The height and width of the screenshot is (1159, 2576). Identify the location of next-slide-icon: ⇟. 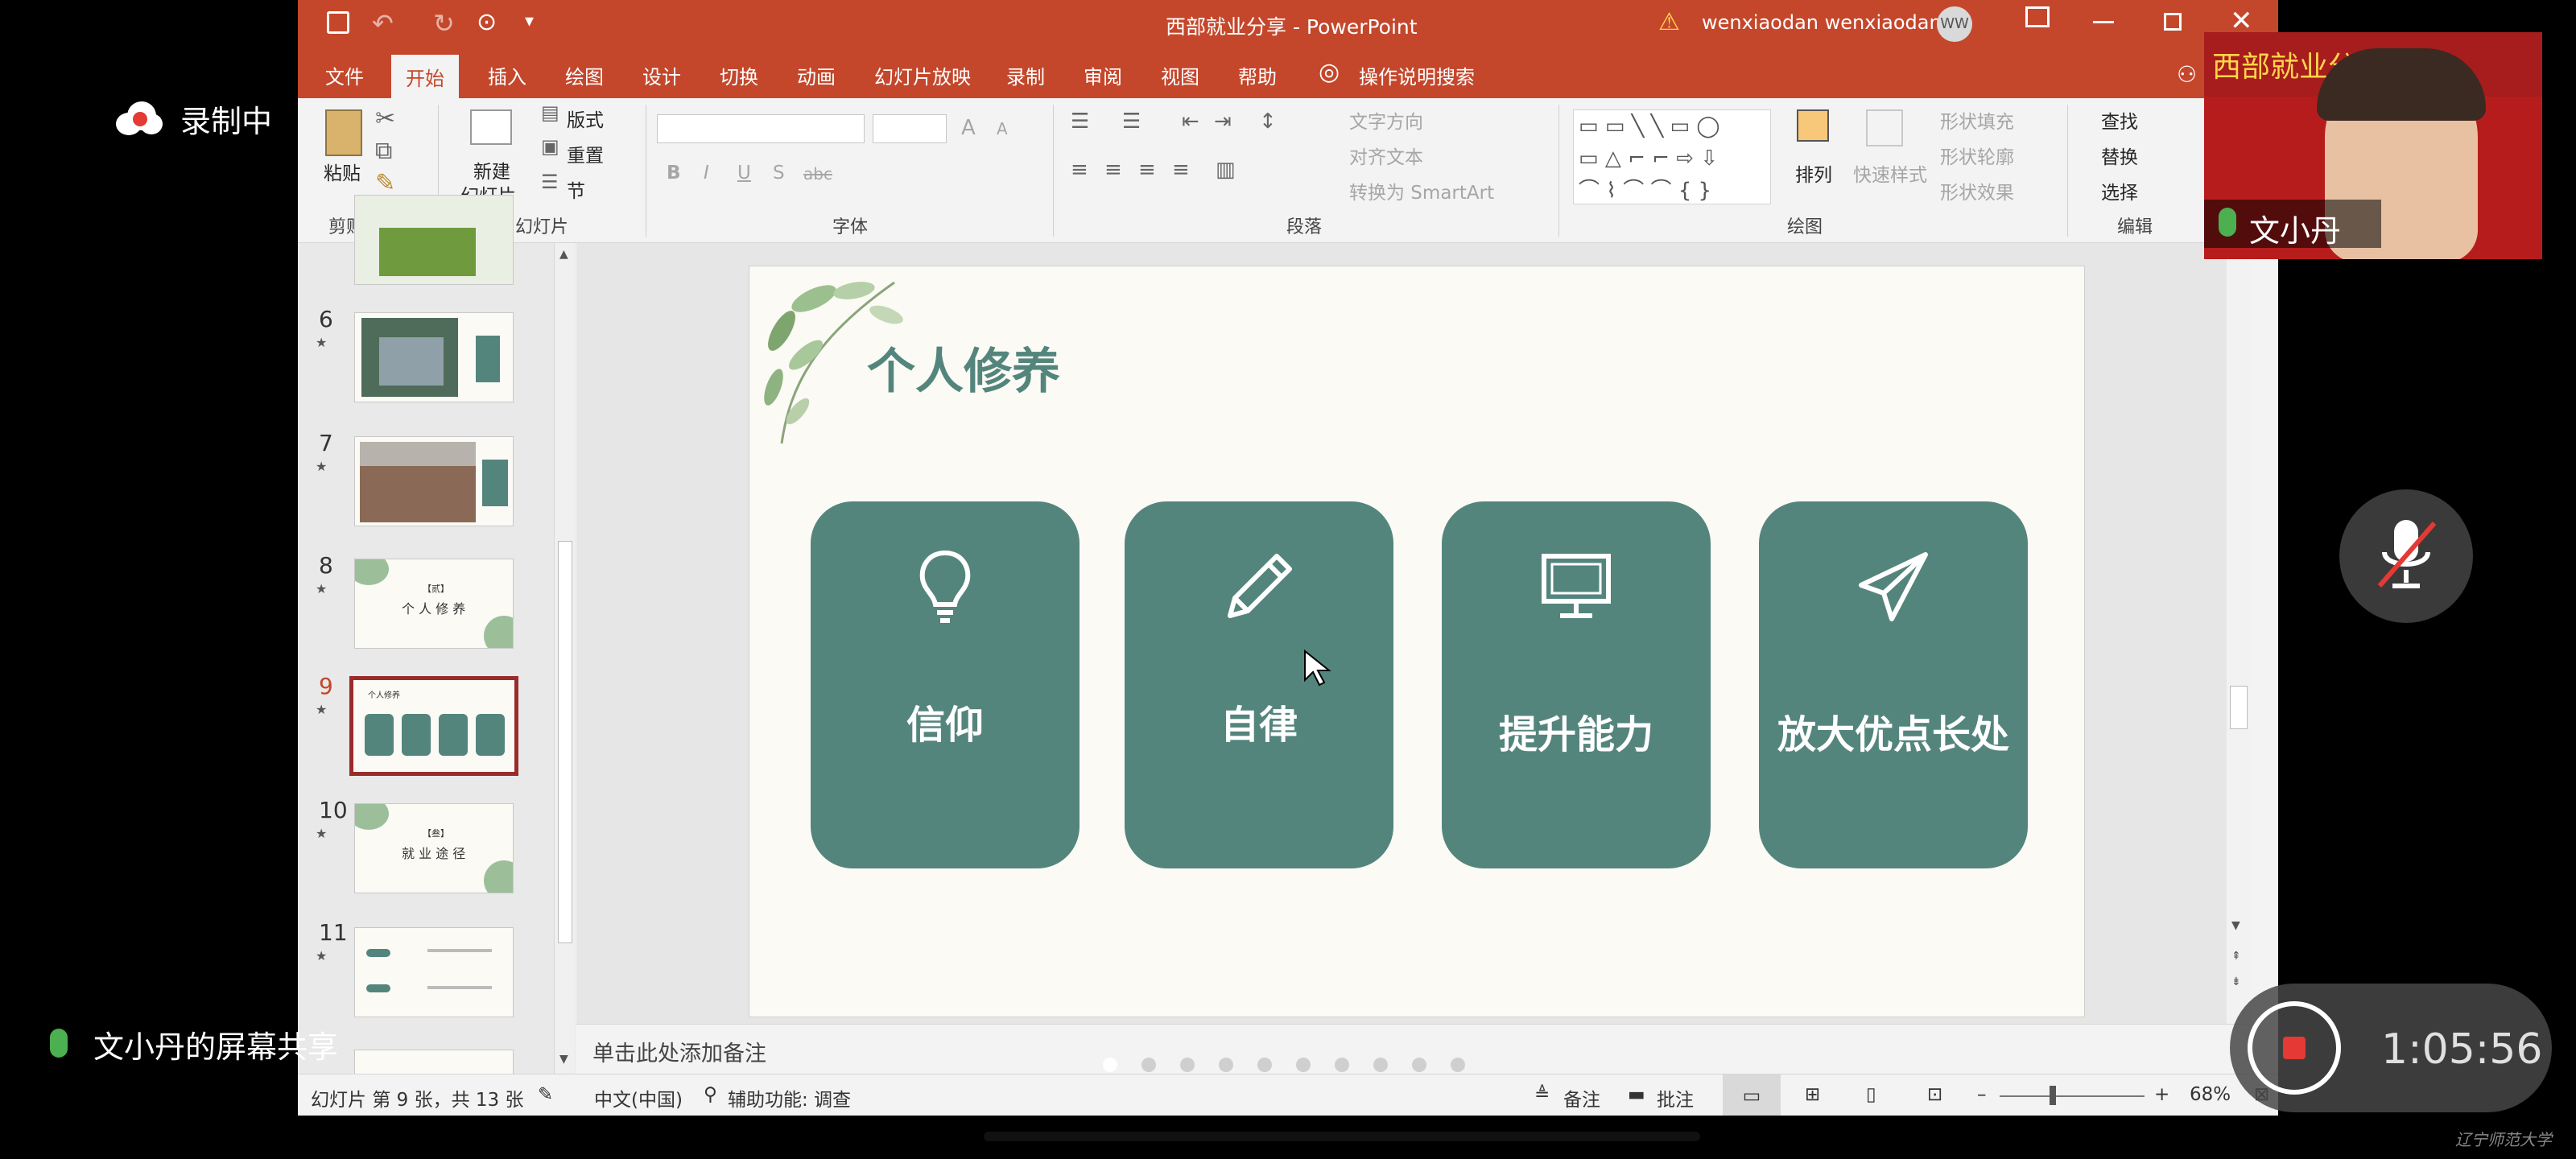
(2236, 981).